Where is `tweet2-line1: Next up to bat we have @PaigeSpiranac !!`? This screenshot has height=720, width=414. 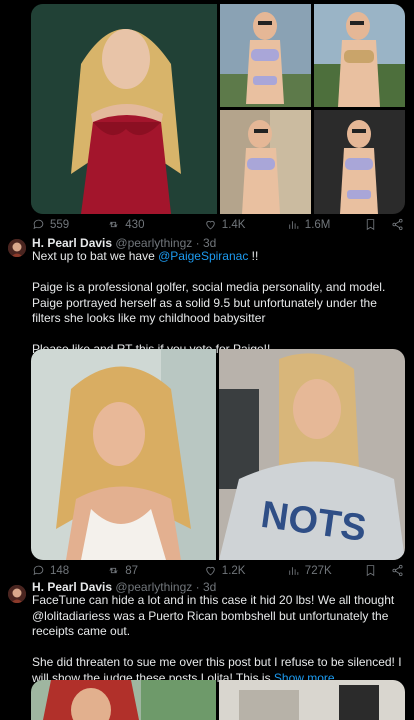 tweet2-line1: Next up to bat we have @PaigeSpiranac !! is located at coordinates (219, 257).